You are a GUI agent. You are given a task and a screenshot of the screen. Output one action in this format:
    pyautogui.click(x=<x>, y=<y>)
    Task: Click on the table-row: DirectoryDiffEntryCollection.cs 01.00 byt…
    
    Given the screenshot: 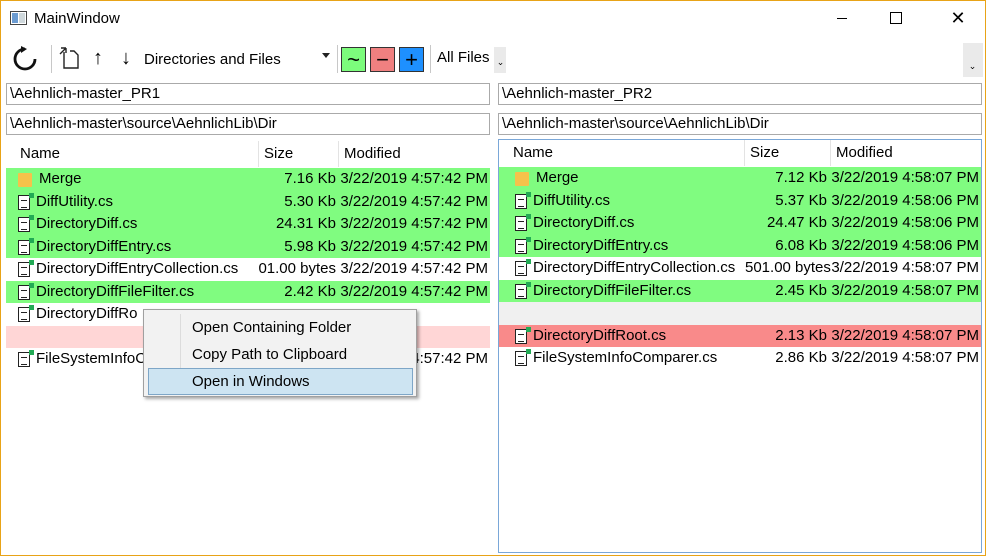 What is the action you would take?
    pyautogui.click(x=248, y=269)
    